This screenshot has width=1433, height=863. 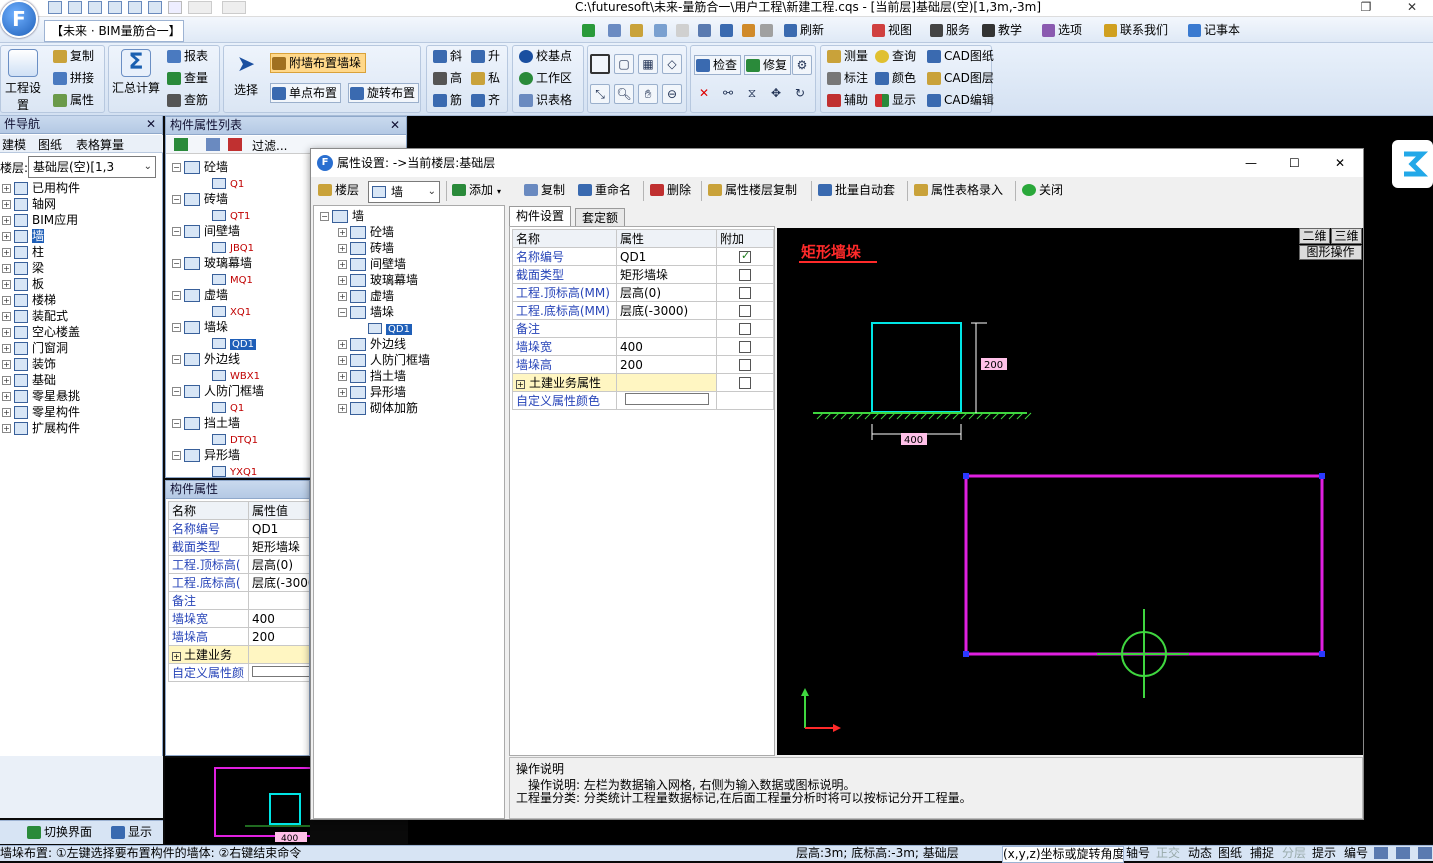 What do you see at coordinates (666, 346) in the screenshot?
I see `dlg-prop-value: 400` at bounding box center [666, 346].